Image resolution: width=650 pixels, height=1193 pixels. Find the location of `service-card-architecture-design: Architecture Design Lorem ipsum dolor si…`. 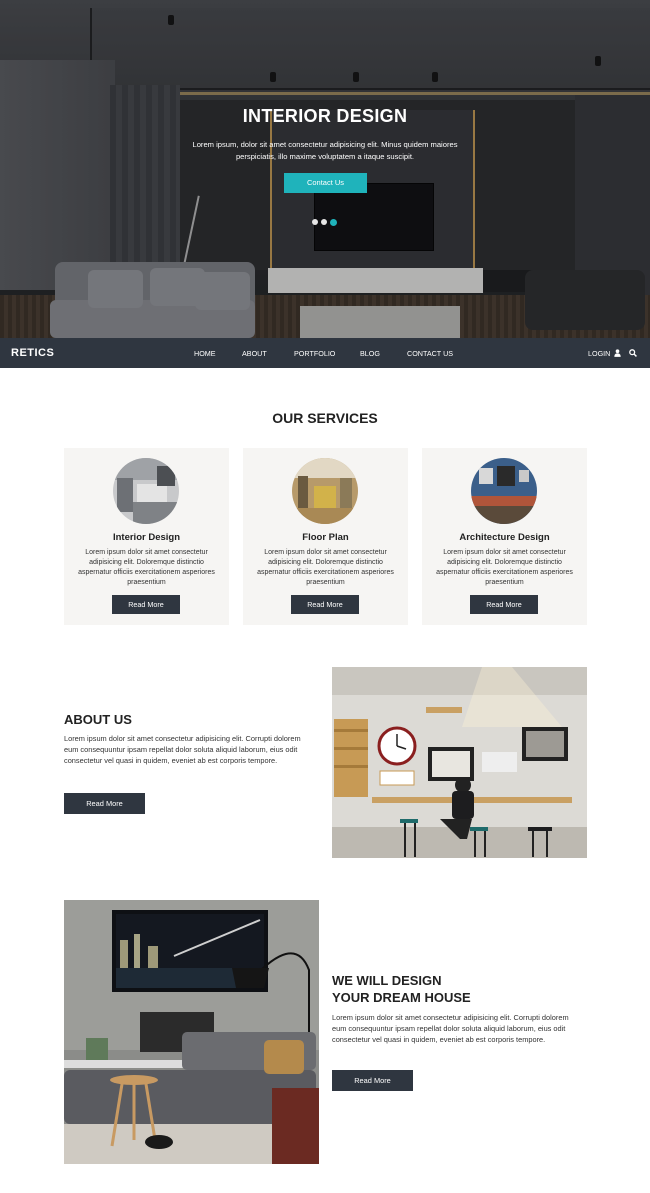

service-card-architecture-design: Architecture Design Lorem ipsum dolor si… is located at coordinates (504, 536).